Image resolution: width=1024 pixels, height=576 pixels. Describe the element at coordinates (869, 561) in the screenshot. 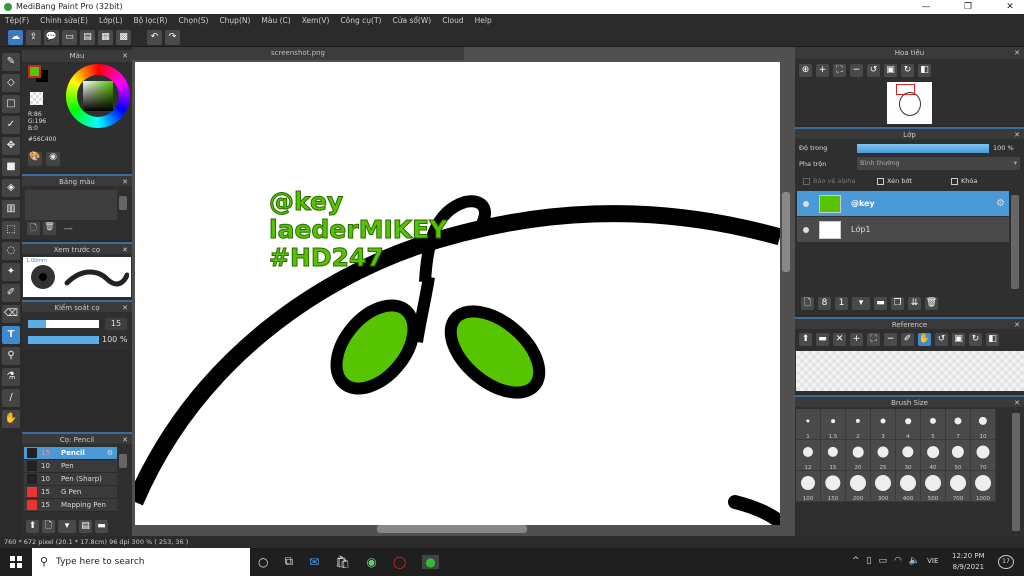

I see `device-icon: ▯` at that location.